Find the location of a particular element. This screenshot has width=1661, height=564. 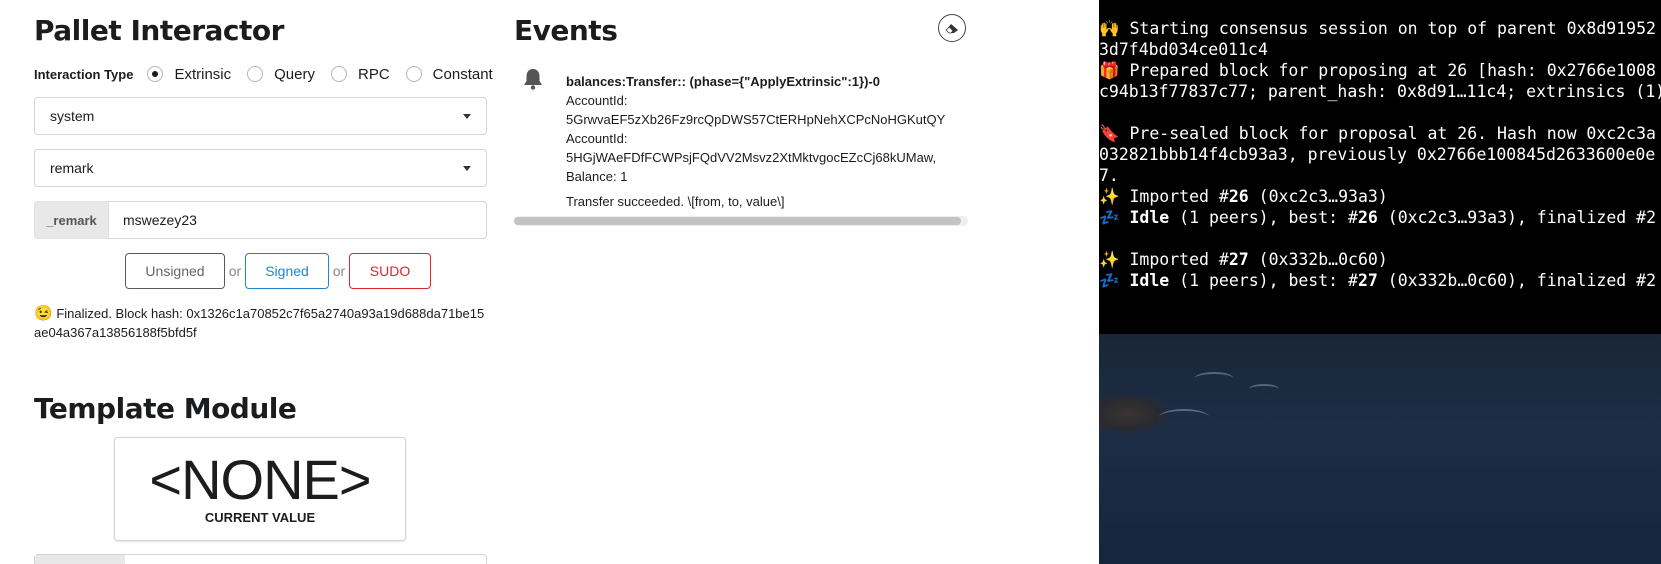

radio-constant-dot is located at coordinates (413, 74).